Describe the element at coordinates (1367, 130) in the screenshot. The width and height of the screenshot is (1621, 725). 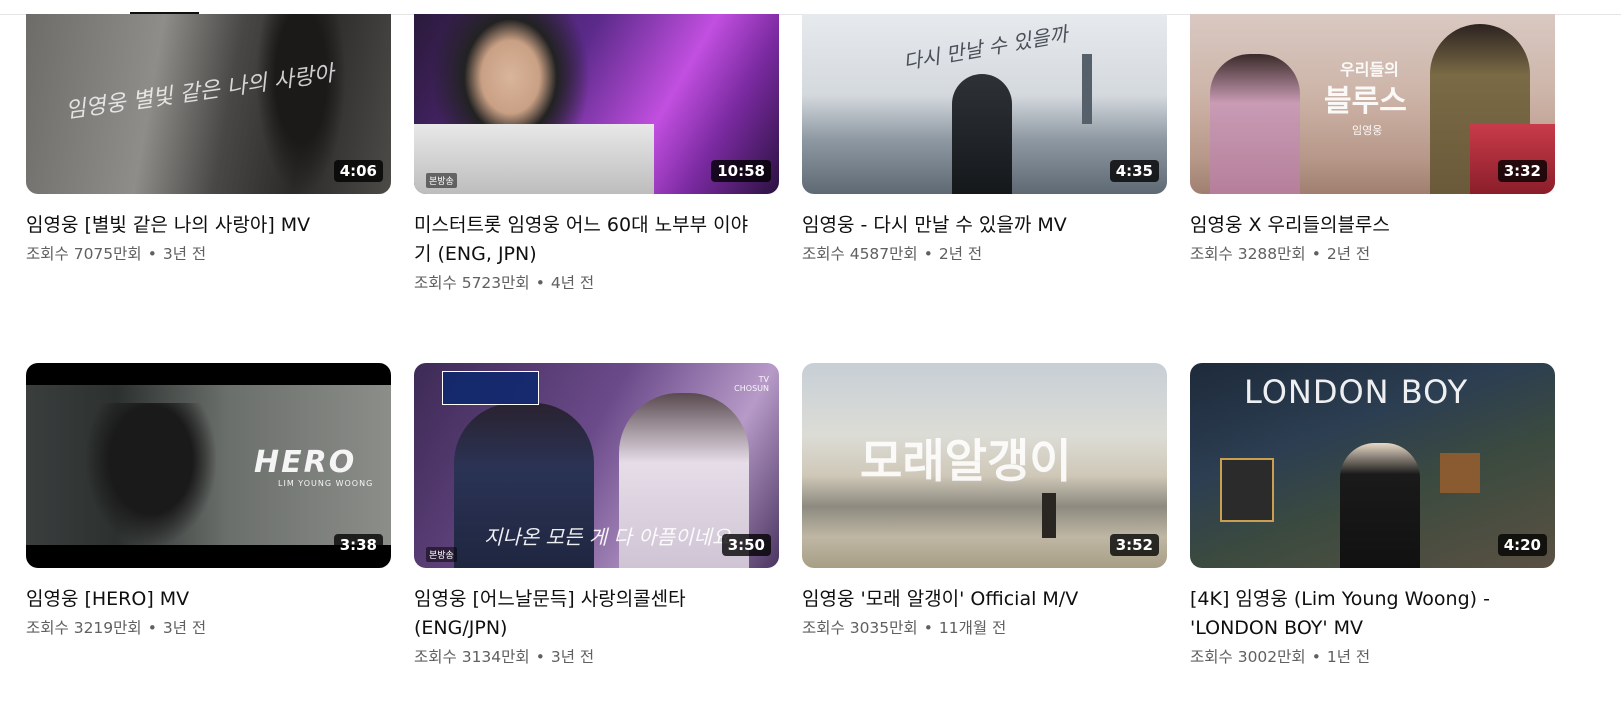
I see `thumbnail-caption: 임영웅` at that location.